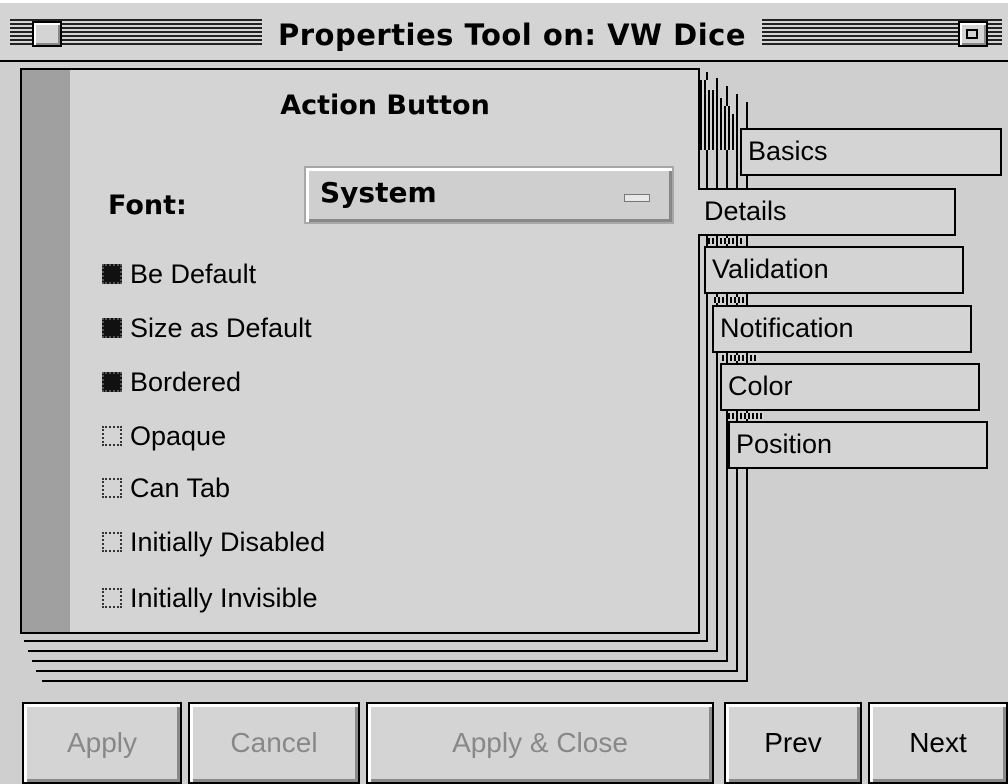  Describe the element at coordinates (770, 269) in the screenshot. I see `tab-label: Validation` at that location.